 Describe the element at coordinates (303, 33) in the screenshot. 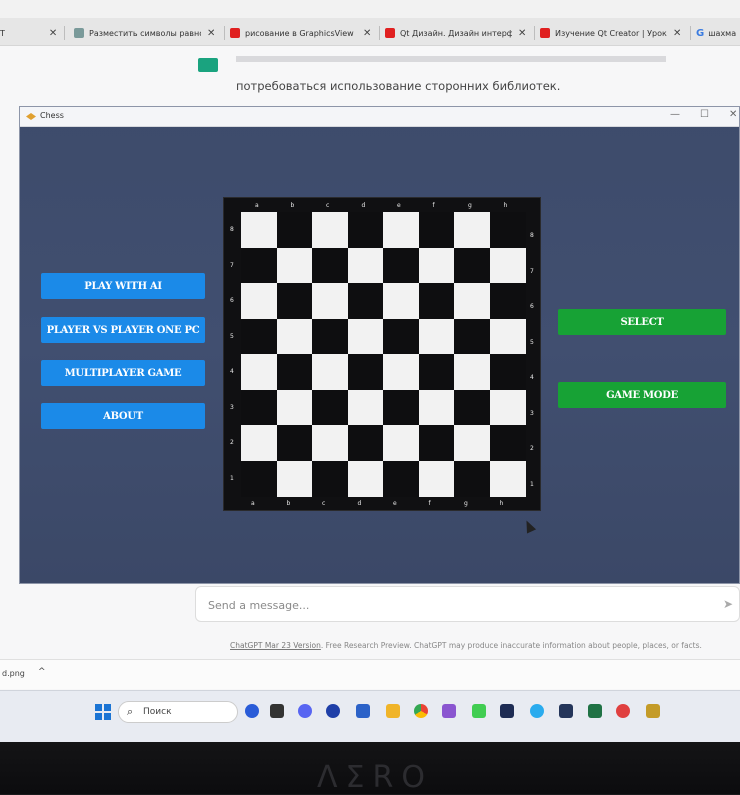

I see `tab-browser-2: рисование в GraphicsView | до ✕` at that location.